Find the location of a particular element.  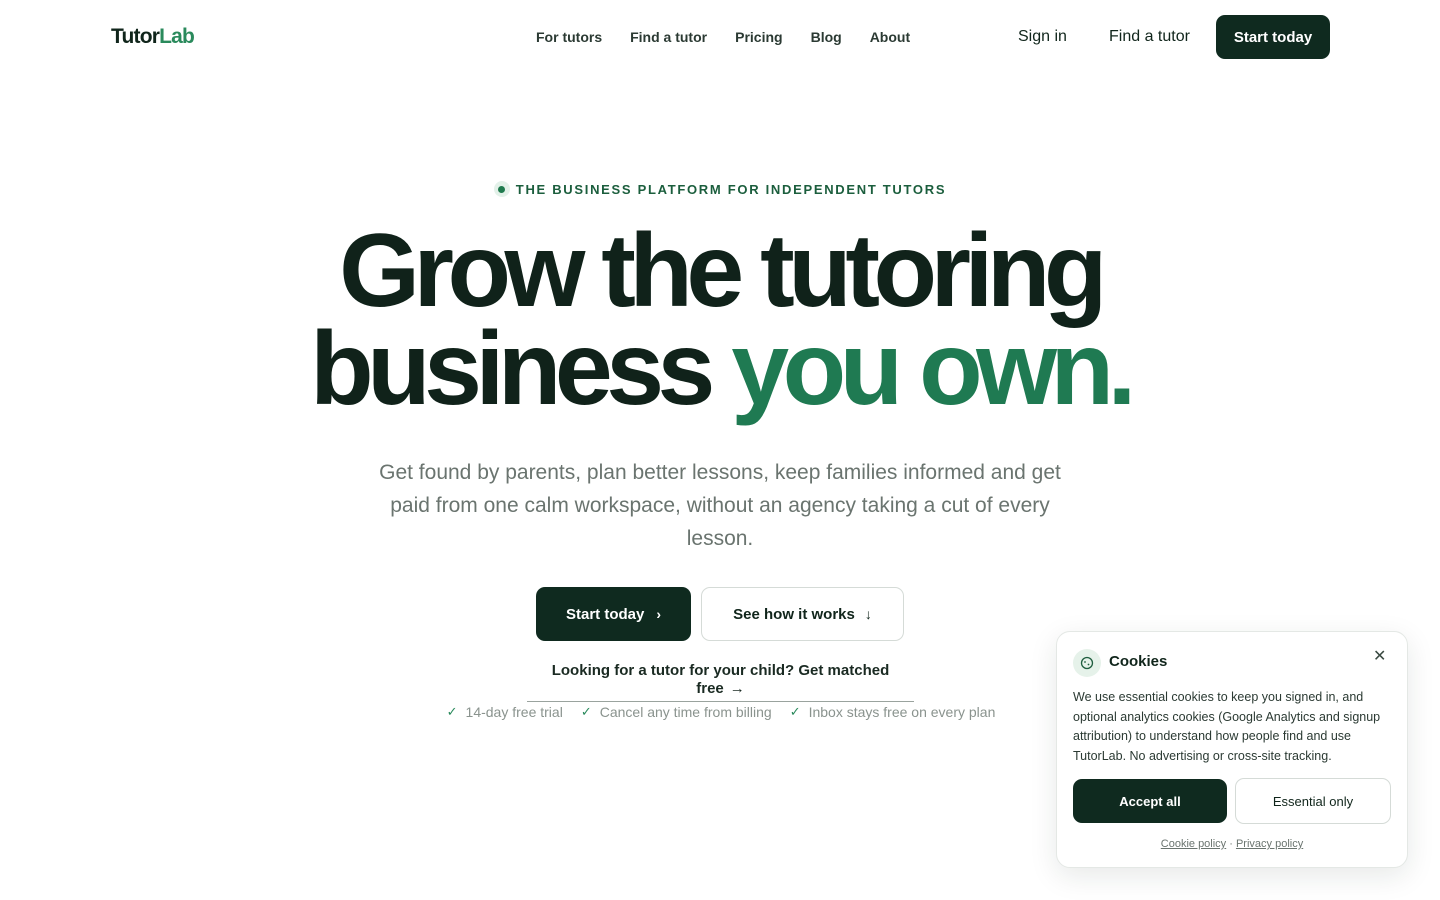

start-today-label: Start today is located at coordinates (605, 614).